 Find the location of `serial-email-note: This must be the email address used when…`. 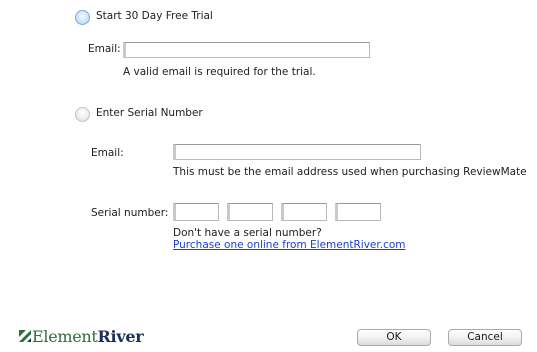

serial-email-note: This must be the email address used when… is located at coordinates (350, 172).